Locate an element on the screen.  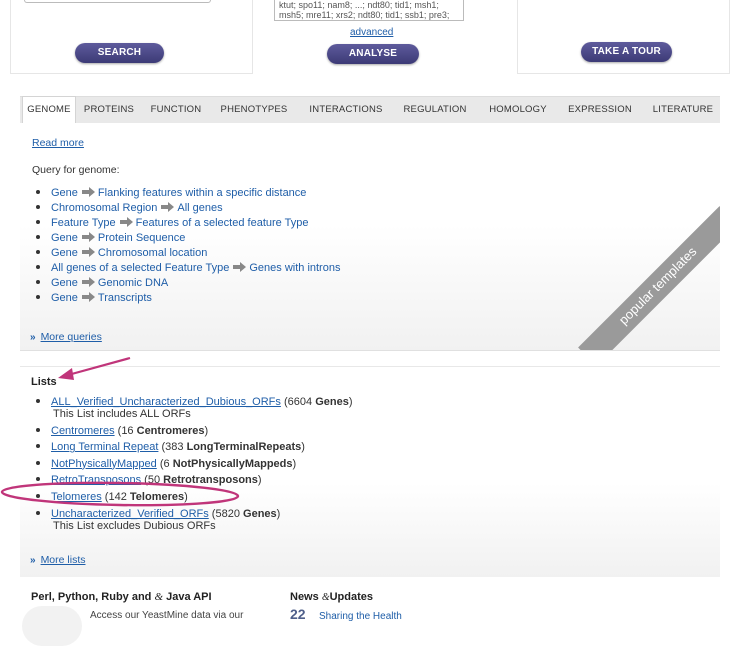
analyse-button: ANALYSE is located at coordinates (373, 54).